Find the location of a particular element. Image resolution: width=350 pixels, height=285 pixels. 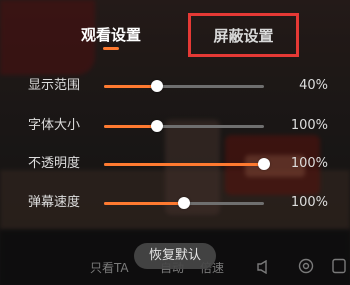

active-tab-indicator is located at coordinates (111, 48).